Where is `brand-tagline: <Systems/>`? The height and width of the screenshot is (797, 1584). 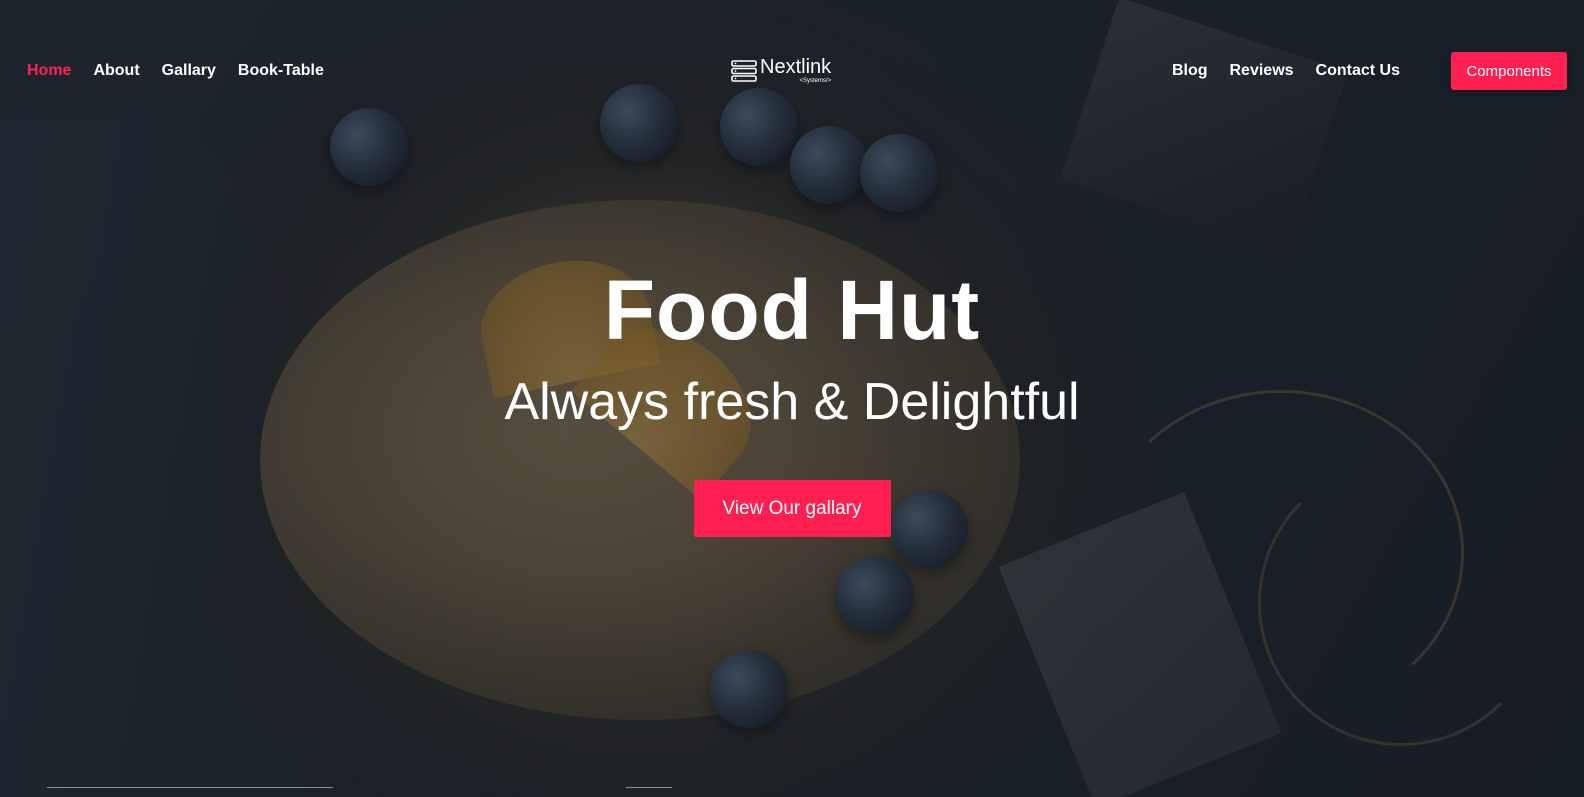
brand-tagline: <Systems/> is located at coordinates (815, 81).